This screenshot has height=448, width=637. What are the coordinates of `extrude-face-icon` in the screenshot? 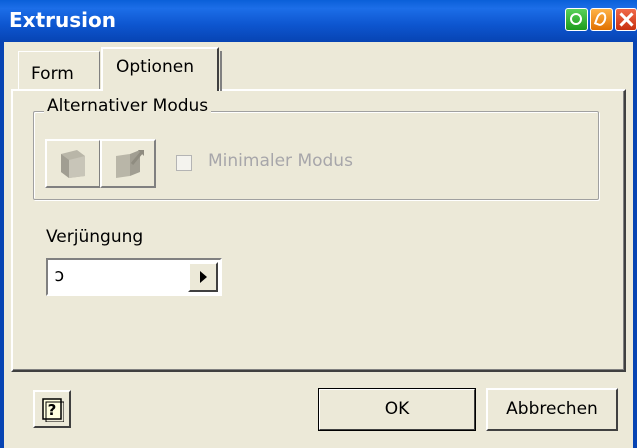 It's located at (73, 164).